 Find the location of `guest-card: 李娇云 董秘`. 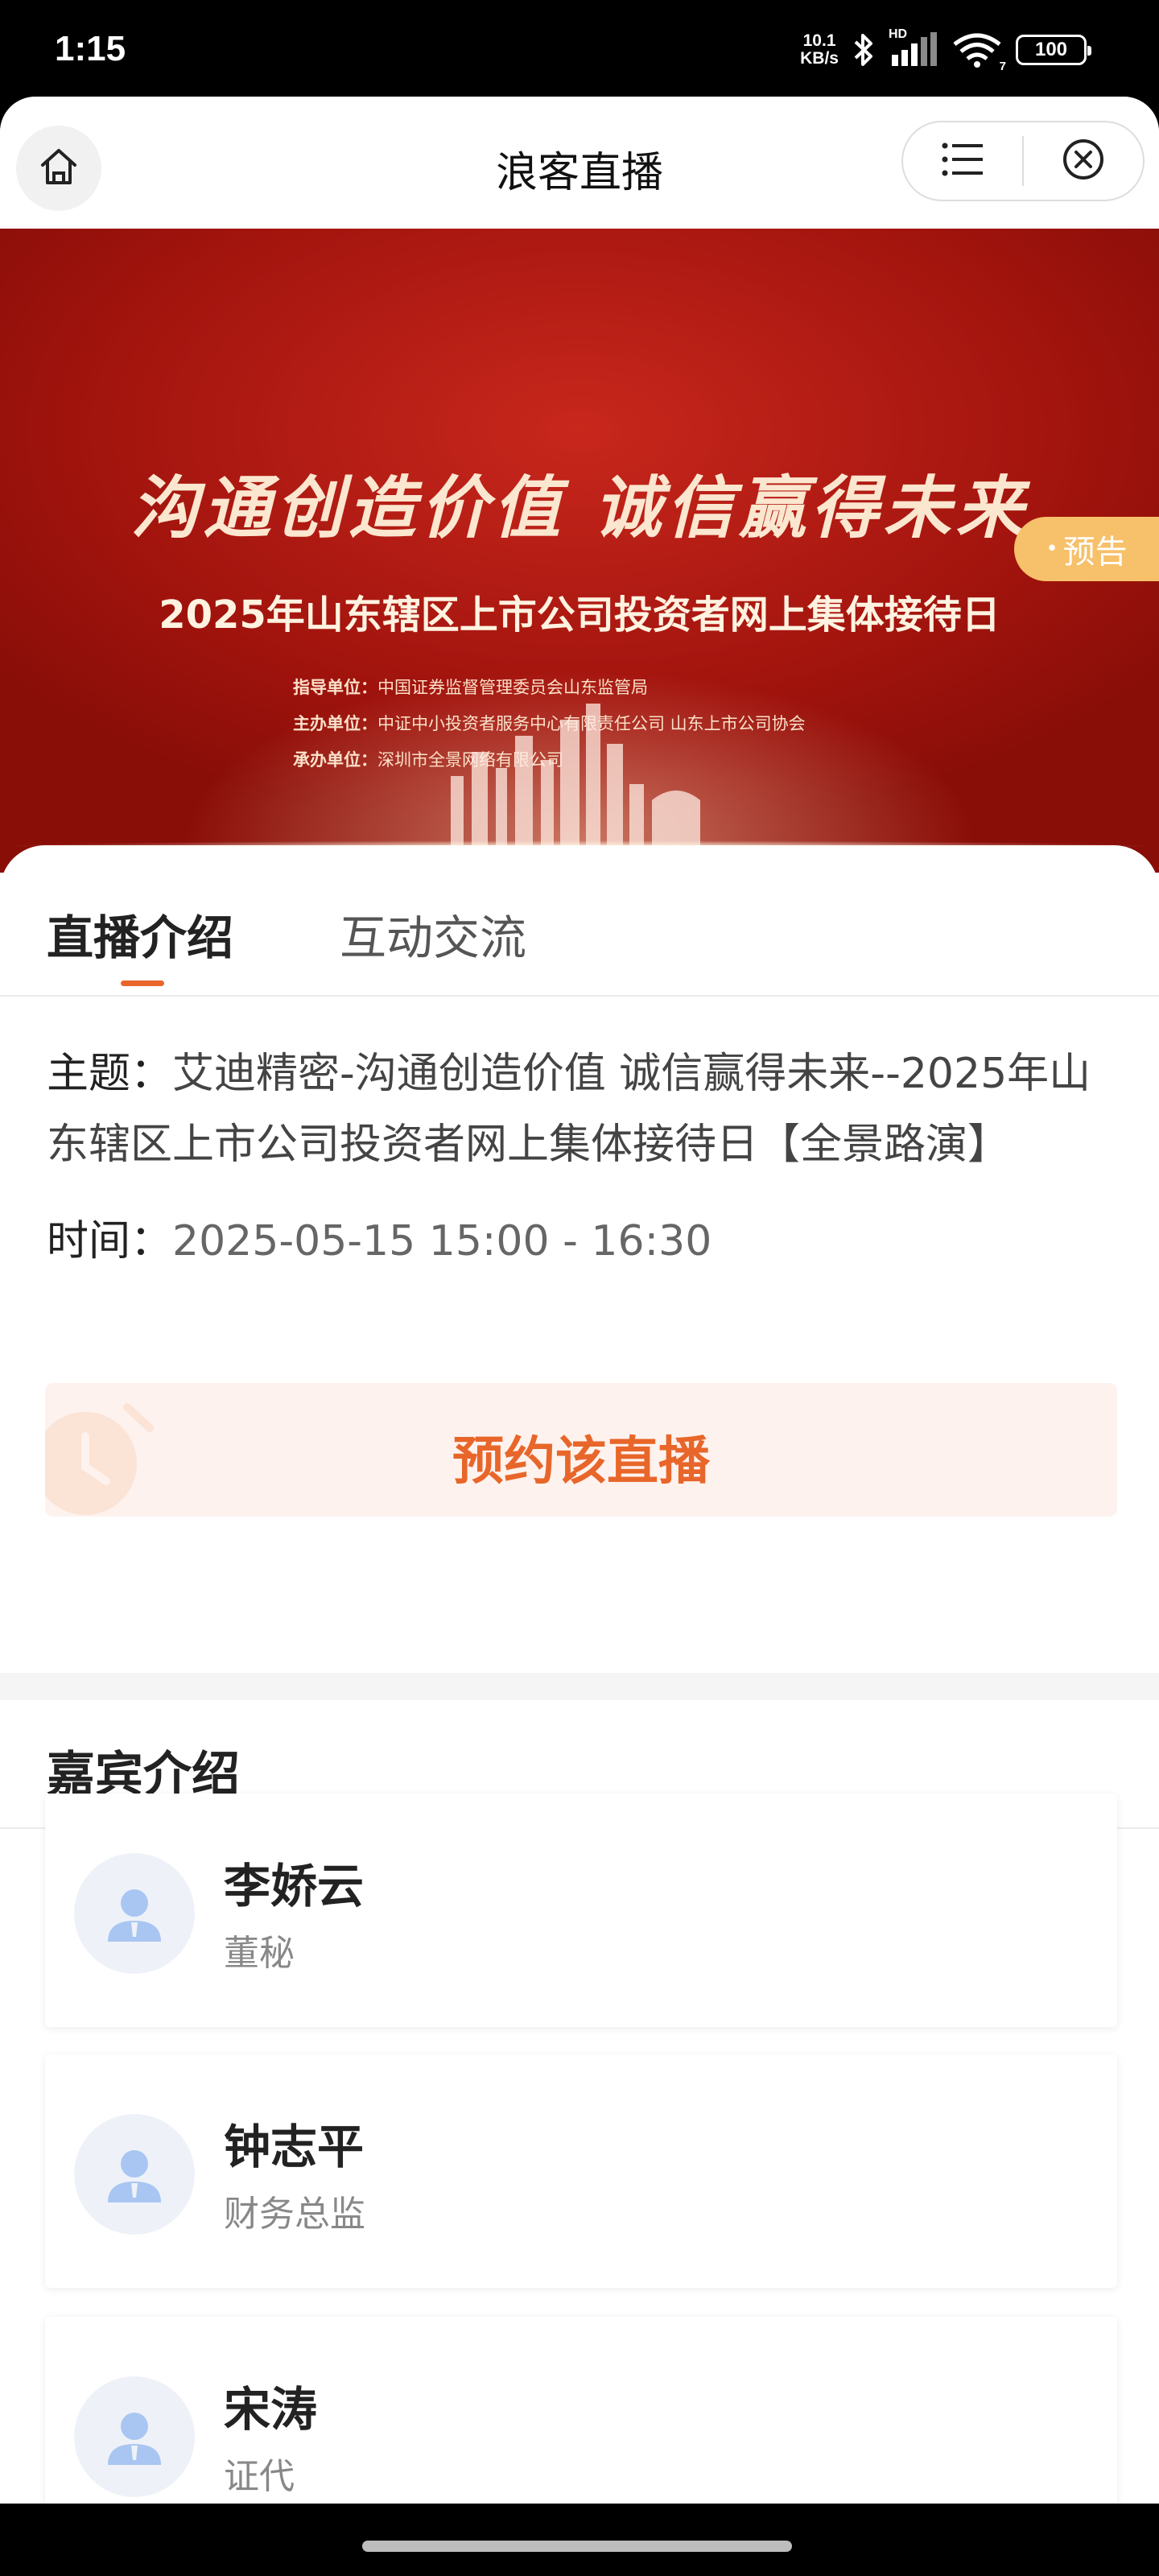

guest-card: 李娇云 董秘 is located at coordinates (581, 1910).